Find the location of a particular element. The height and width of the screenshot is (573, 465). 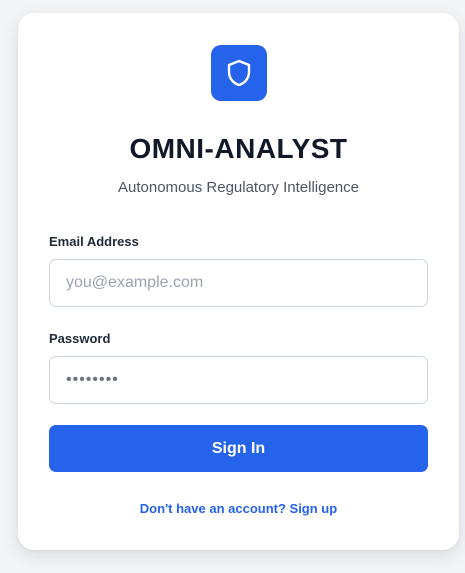

app-subtitle: Autonomous Regulatory Intelligence is located at coordinates (238, 187).